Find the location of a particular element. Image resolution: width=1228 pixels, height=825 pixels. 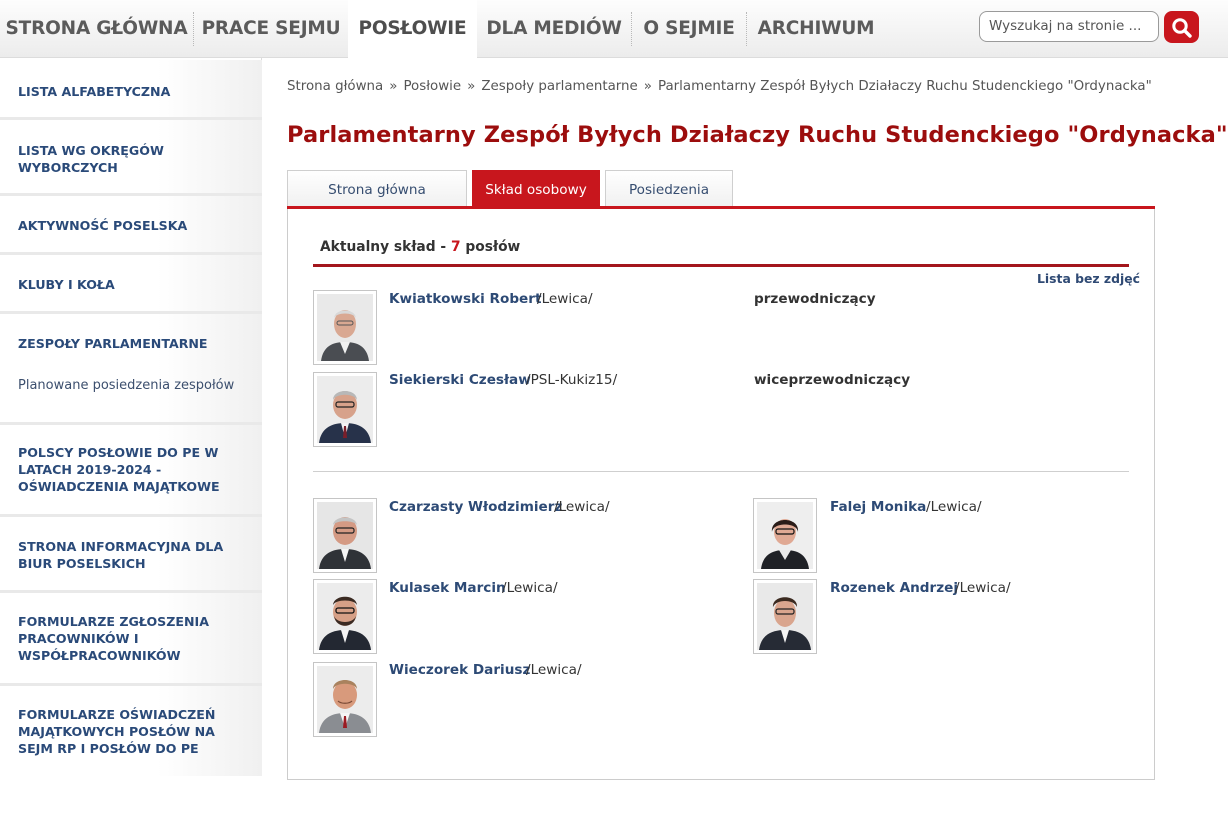

nav-poslowie: POSŁOWIE is located at coordinates (412, 29).